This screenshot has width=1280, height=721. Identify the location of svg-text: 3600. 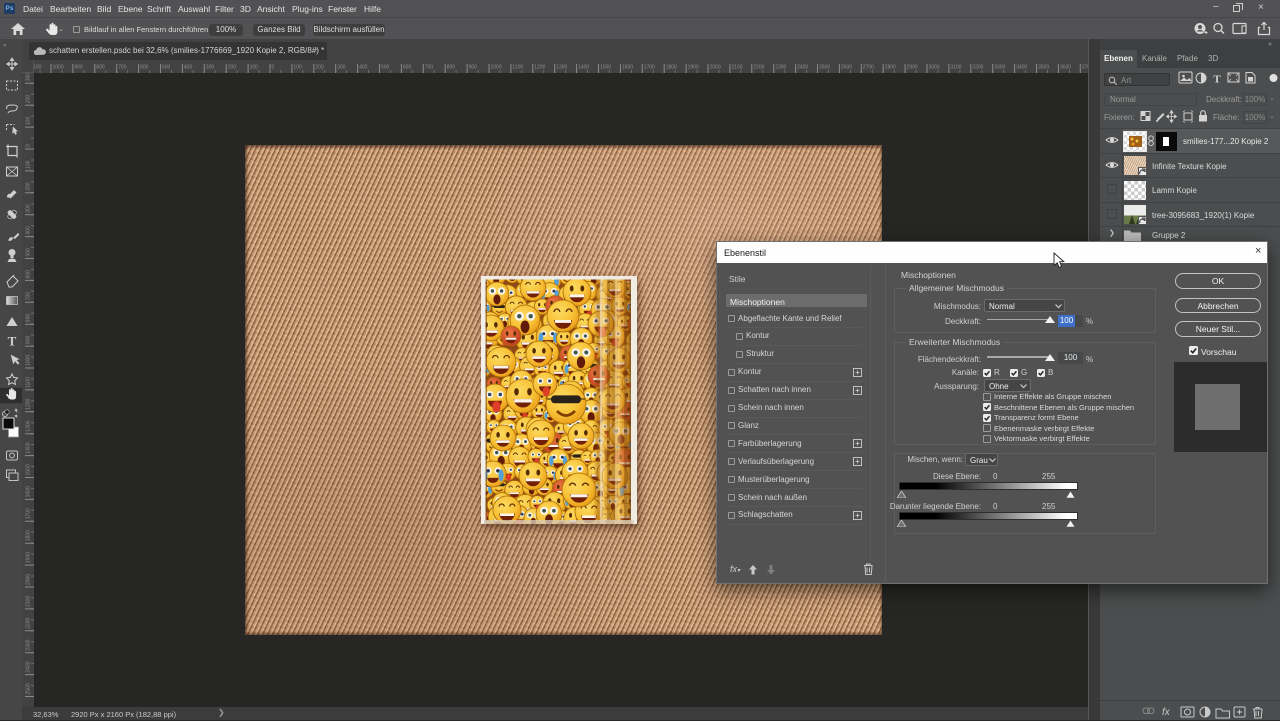
(1065, 68).